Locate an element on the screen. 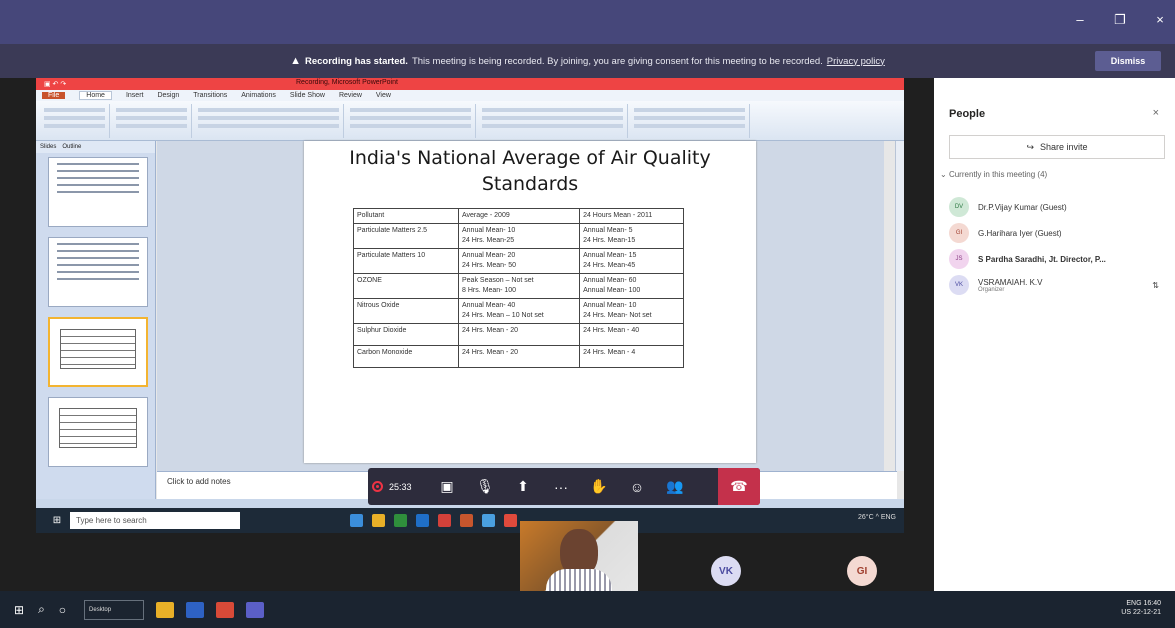 The height and width of the screenshot is (628, 1175). table-cell: 24 Hrs. Mean - 20 is located at coordinates (519, 356).